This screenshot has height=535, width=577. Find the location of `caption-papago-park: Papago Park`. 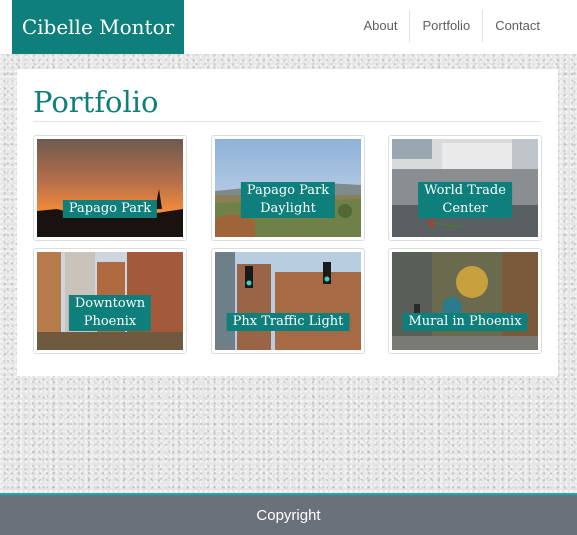

caption-papago-park: Papago Park is located at coordinates (110, 209).